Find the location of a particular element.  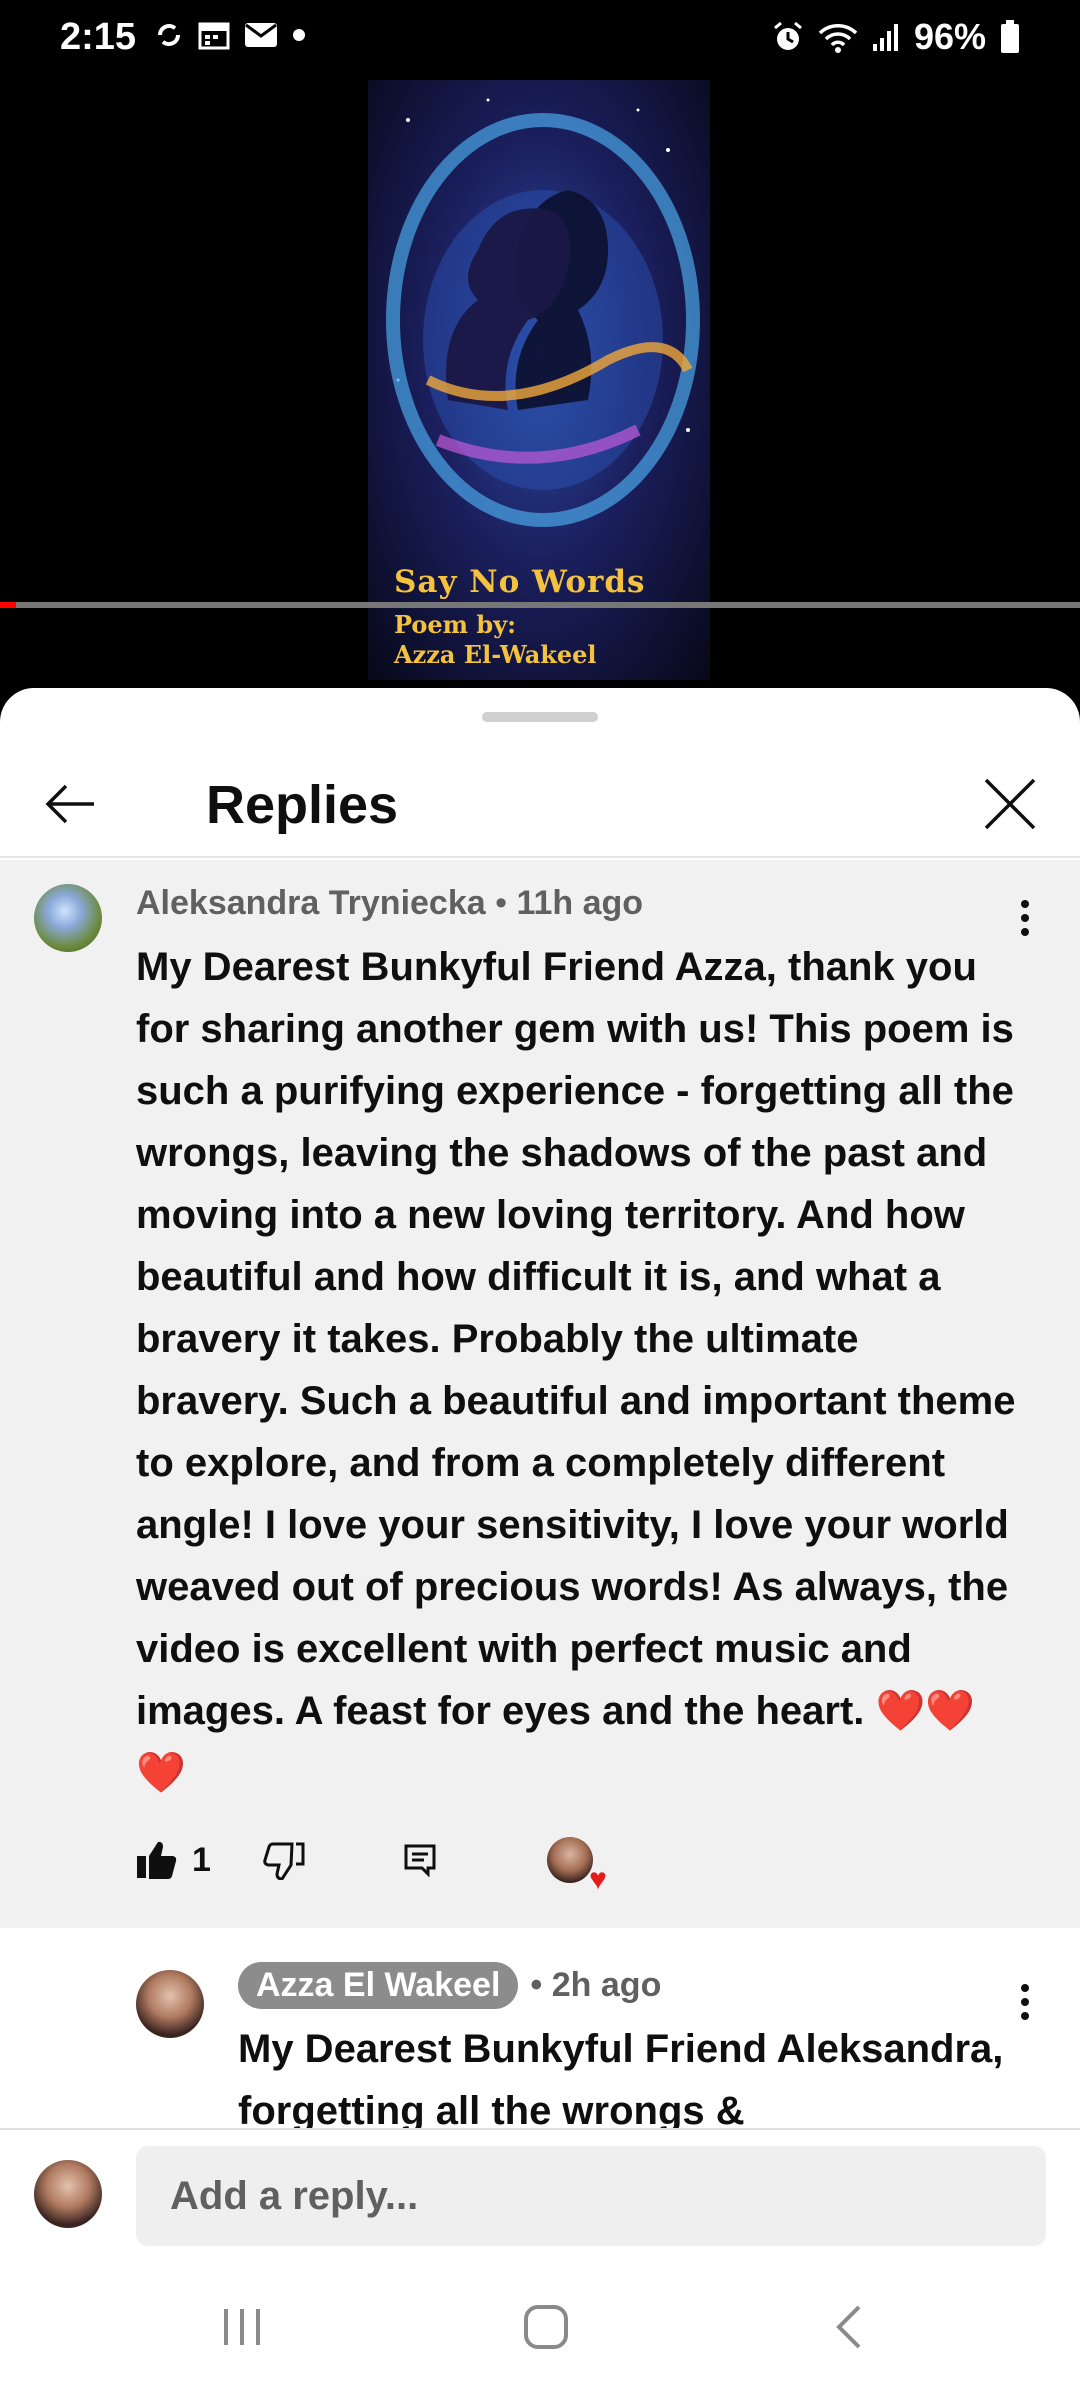

comment-actions: 1 ♥ is located at coordinates (371, 1862).